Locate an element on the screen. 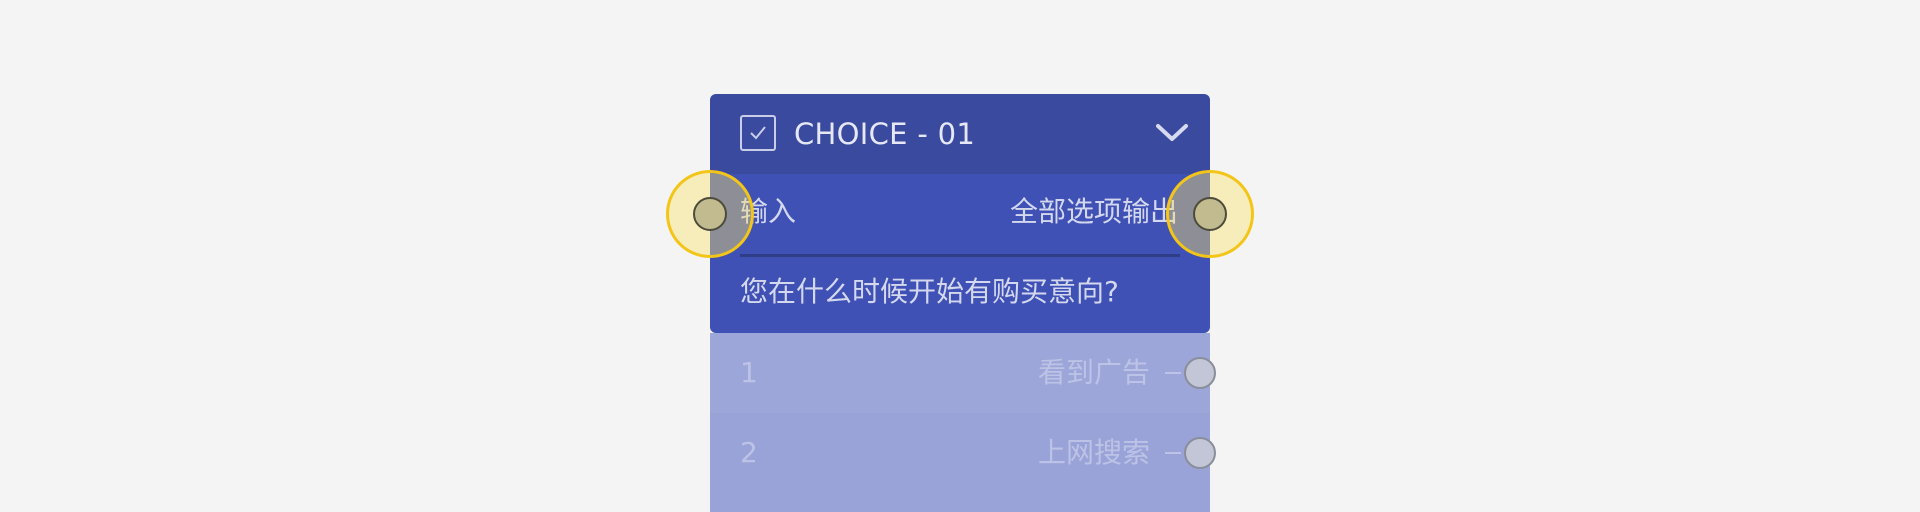 This screenshot has width=1920, height=512. question-text: 您在什么时候开始有购买意向? is located at coordinates (929, 291).